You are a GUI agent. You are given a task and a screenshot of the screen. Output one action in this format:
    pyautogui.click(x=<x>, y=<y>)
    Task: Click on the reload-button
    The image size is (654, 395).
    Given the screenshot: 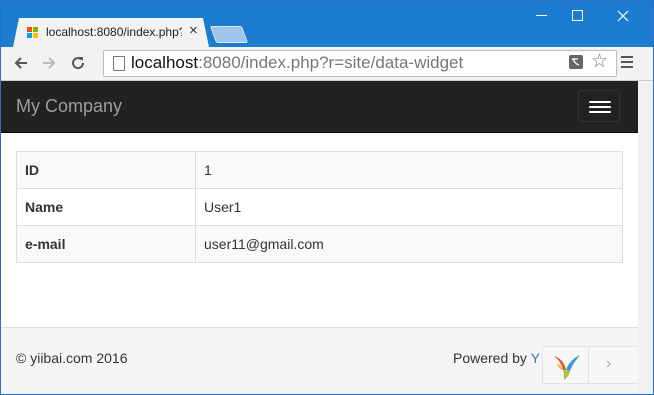 What is the action you would take?
    pyautogui.click(x=78, y=63)
    